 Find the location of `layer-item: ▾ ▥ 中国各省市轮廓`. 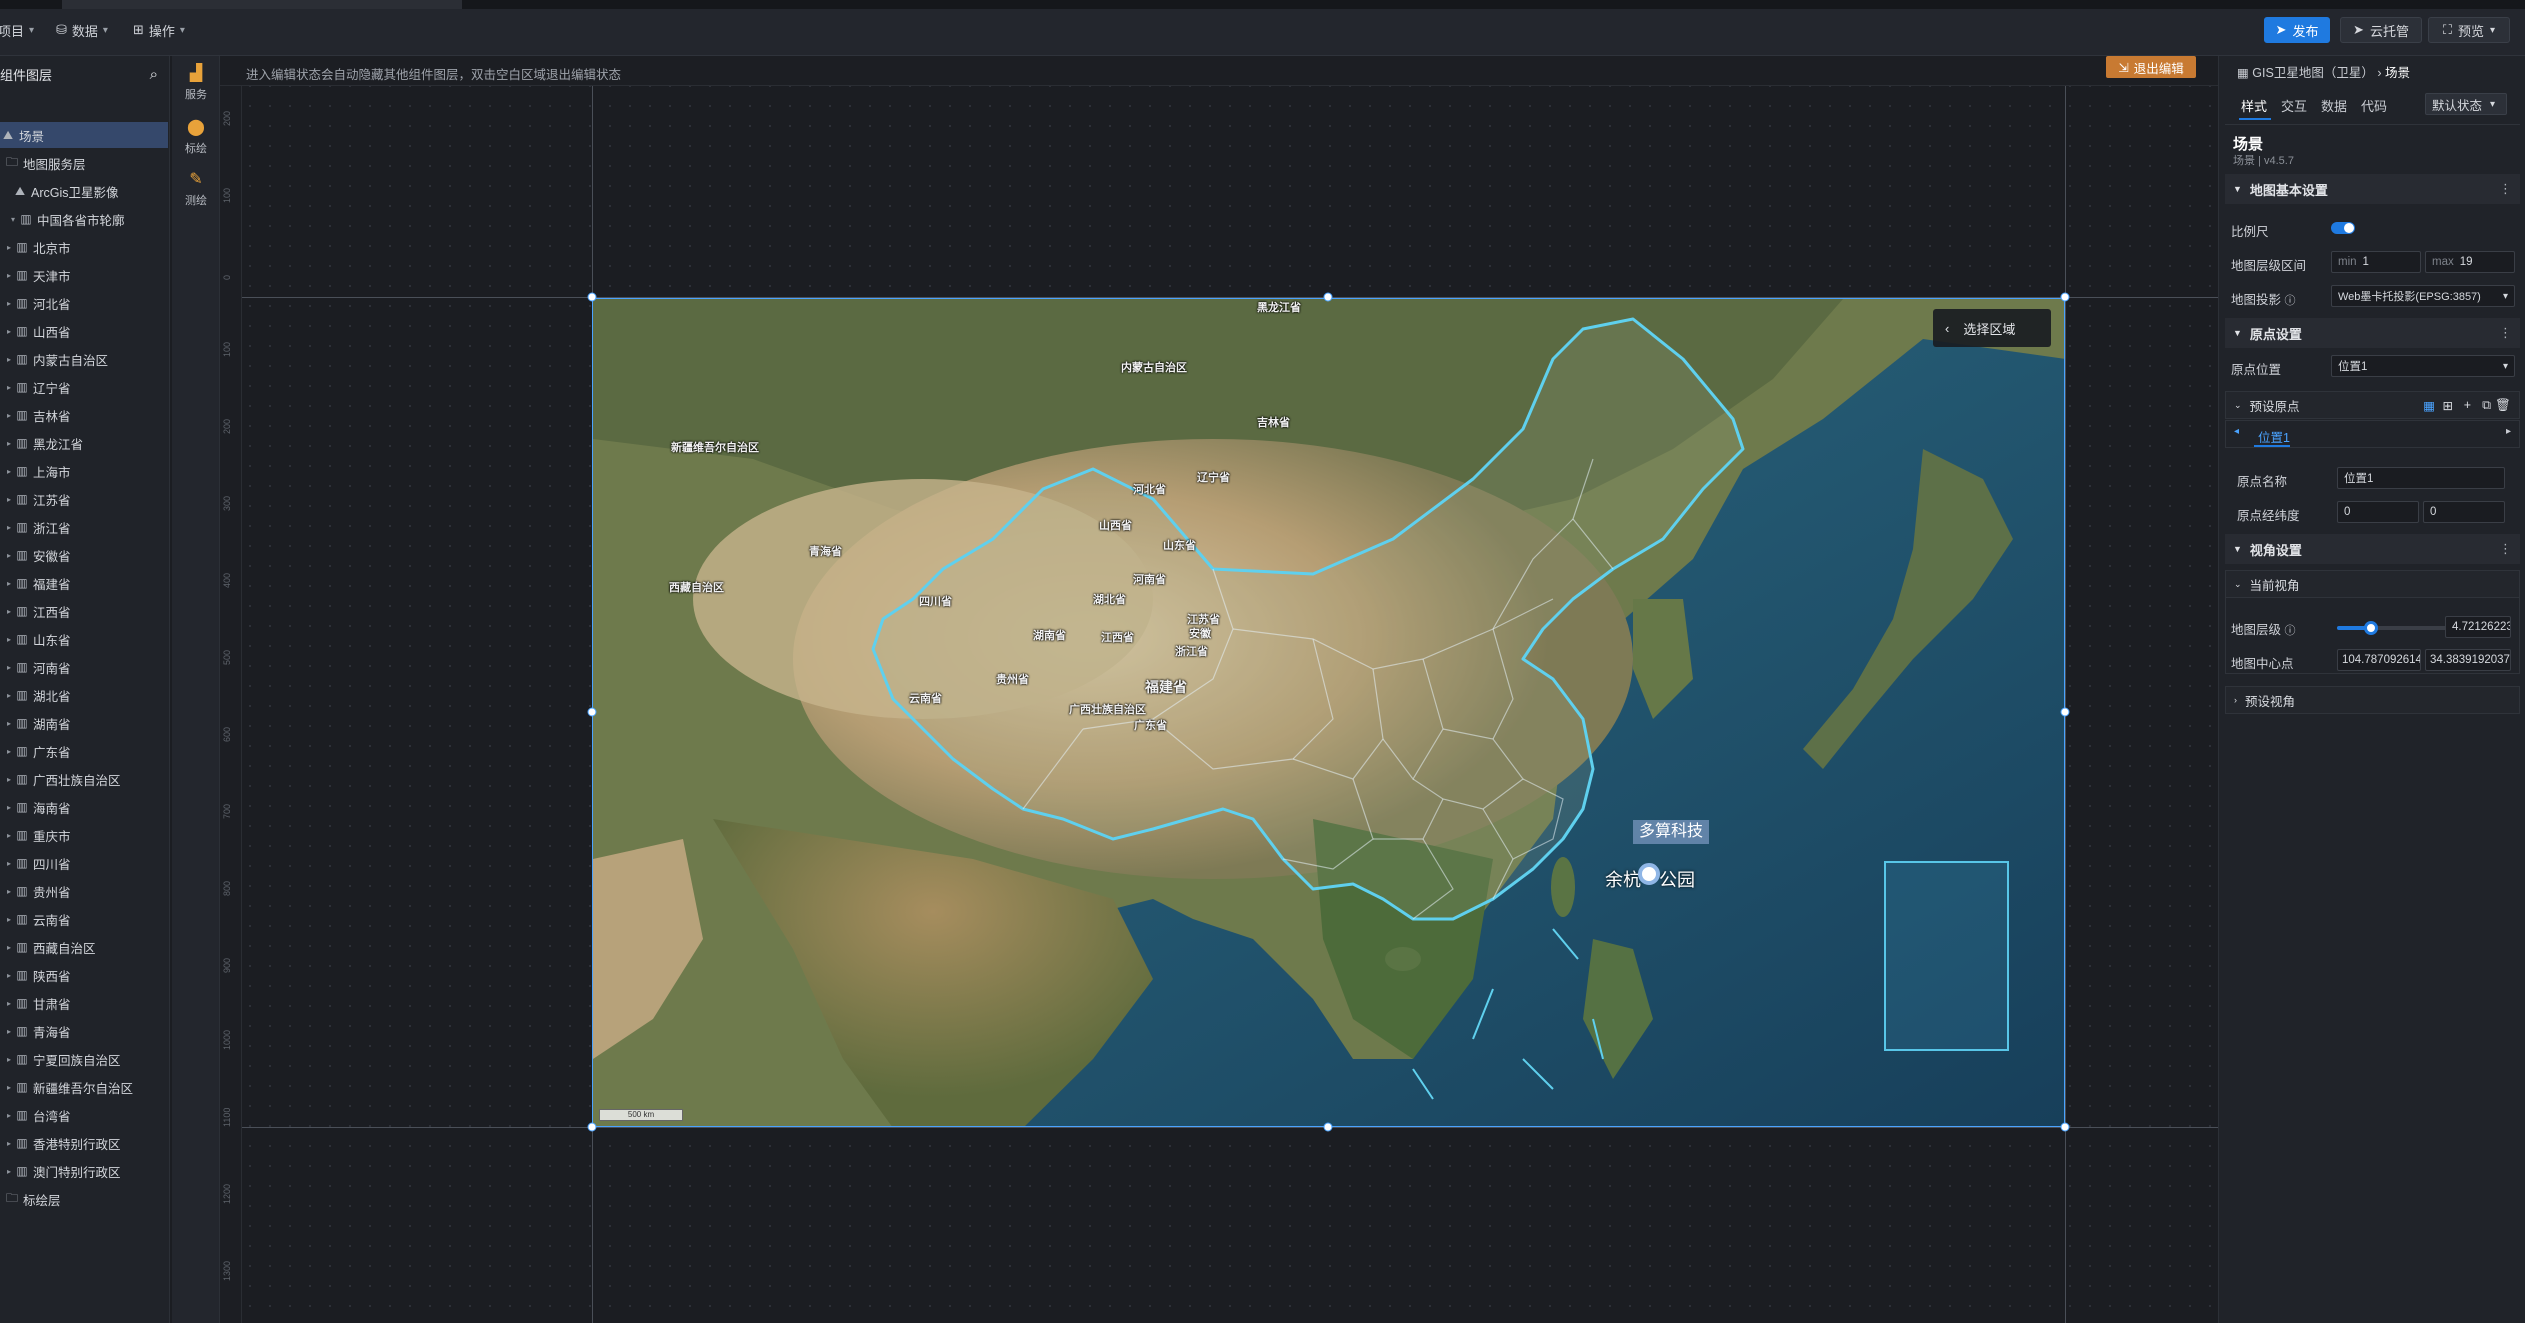

layer-item: ▾ ▥ 中国各省市轮廓 is located at coordinates (85, 219).